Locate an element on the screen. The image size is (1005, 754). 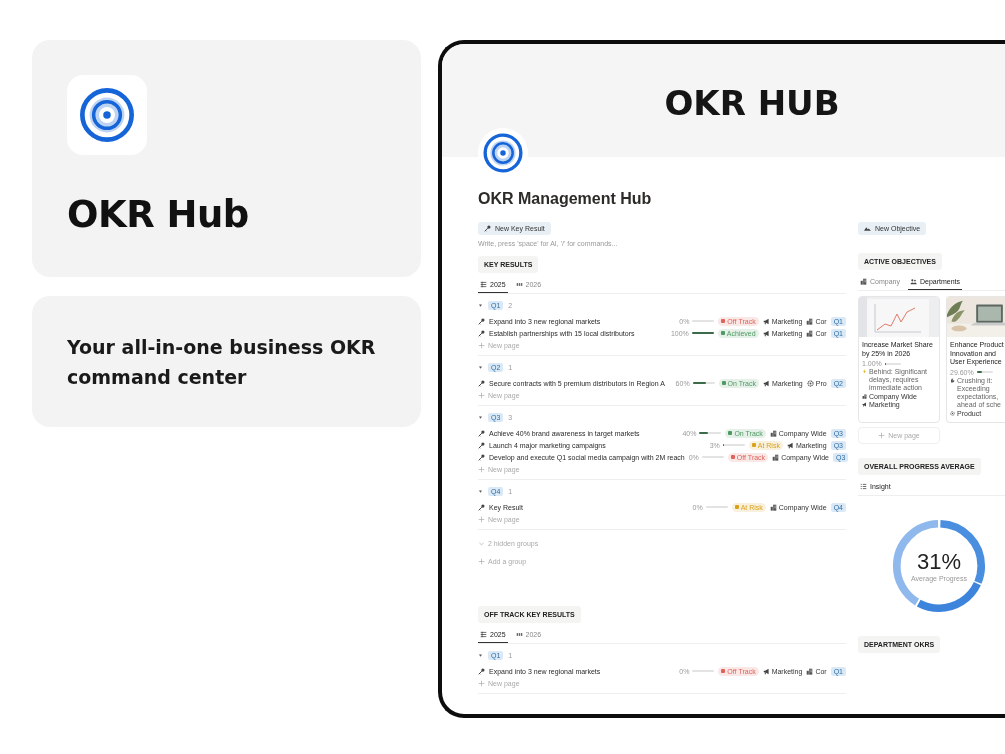
cover-title: OKR HUB is located at coordinates (752, 102).